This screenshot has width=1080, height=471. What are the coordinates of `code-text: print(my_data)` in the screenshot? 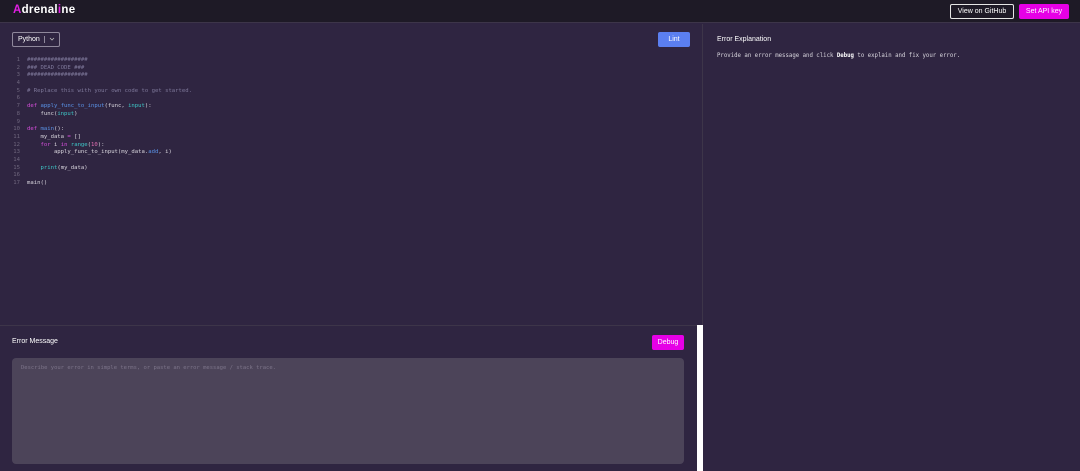 It's located at (57, 168).